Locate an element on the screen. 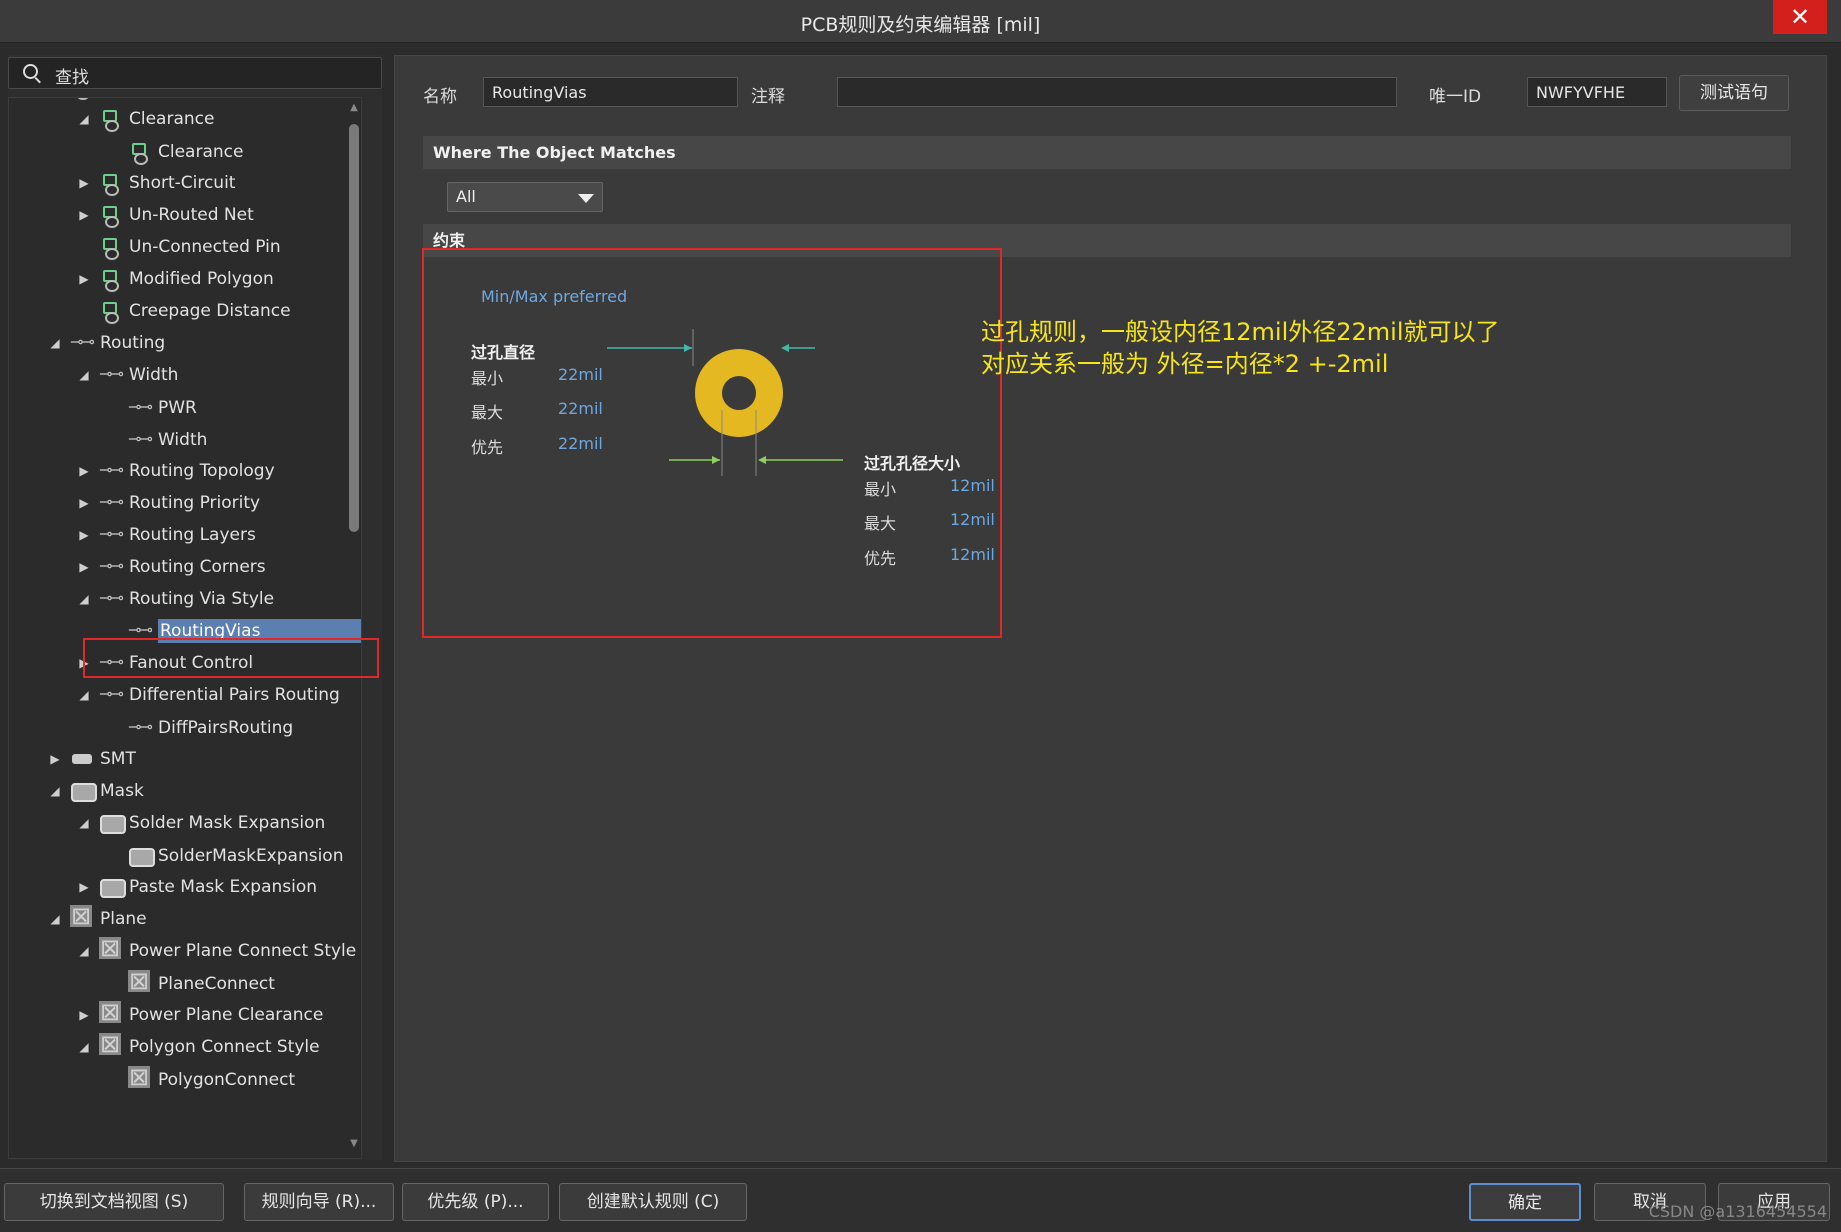 The height and width of the screenshot is (1232, 1841). tree-item: Un-Connected Pin is located at coordinates (178, 247).